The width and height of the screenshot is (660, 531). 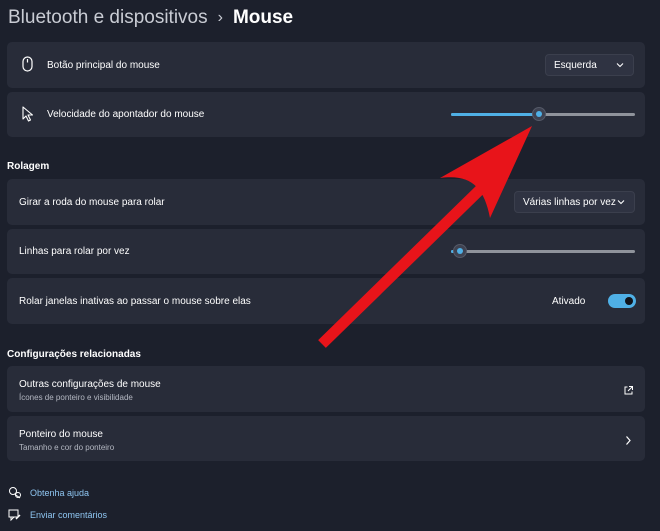 What do you see at coordinates (74, 251) in the screenshot?
I see `lines-per-scroll-label: Linhas para rolar por vez` at bounding box center [74, 251].